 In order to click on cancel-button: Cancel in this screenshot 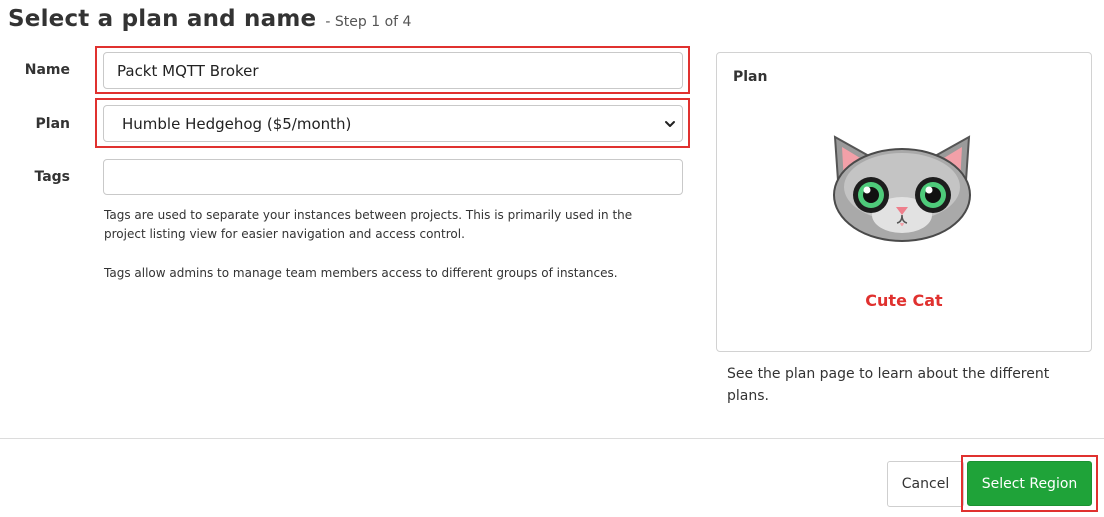, I will do `click(925, 484)`.